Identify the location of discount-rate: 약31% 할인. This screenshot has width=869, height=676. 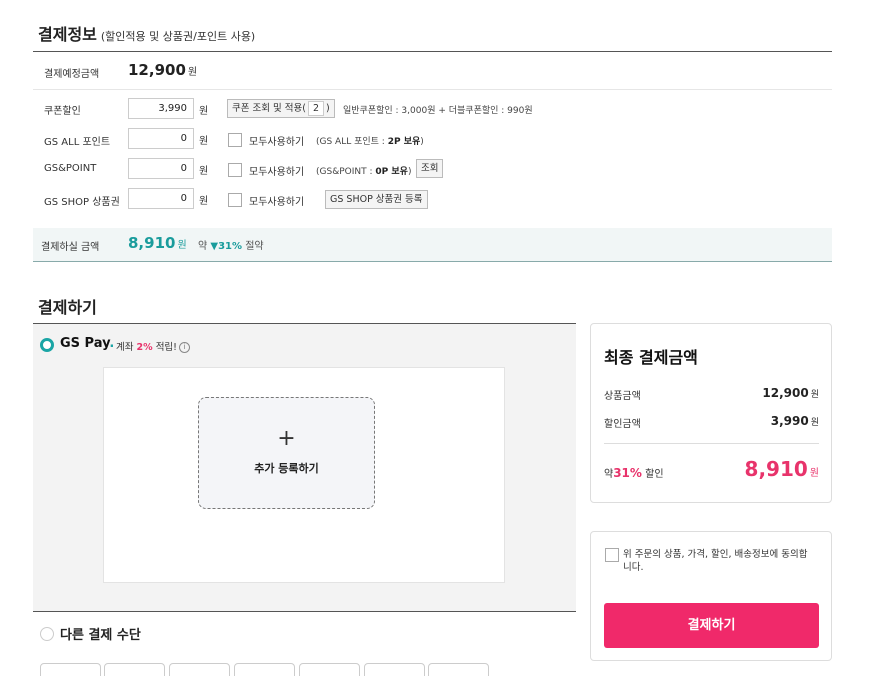
(634, 472).